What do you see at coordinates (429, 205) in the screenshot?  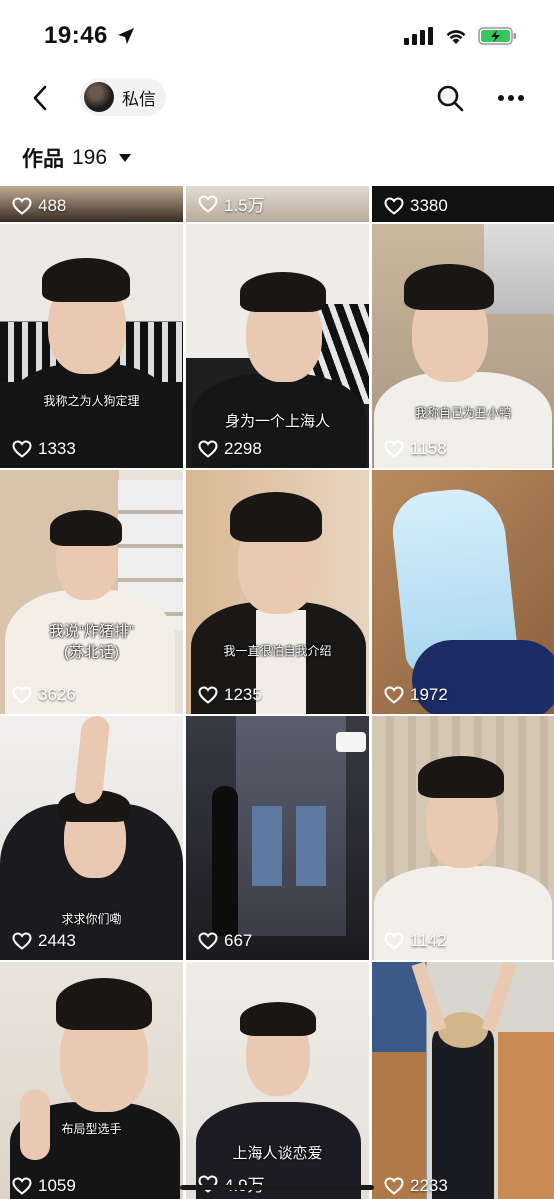 I see `like-count-value: 3380` at bounding box center [429, 205].